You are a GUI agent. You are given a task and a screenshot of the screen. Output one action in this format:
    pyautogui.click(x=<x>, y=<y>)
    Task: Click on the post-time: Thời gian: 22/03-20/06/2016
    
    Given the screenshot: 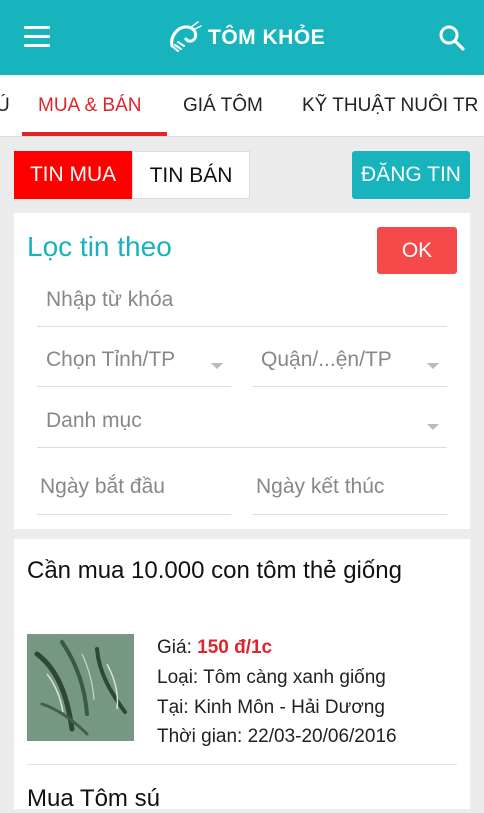 What is the action you would take?
    pyautogui.click(x=277, y=736)
    